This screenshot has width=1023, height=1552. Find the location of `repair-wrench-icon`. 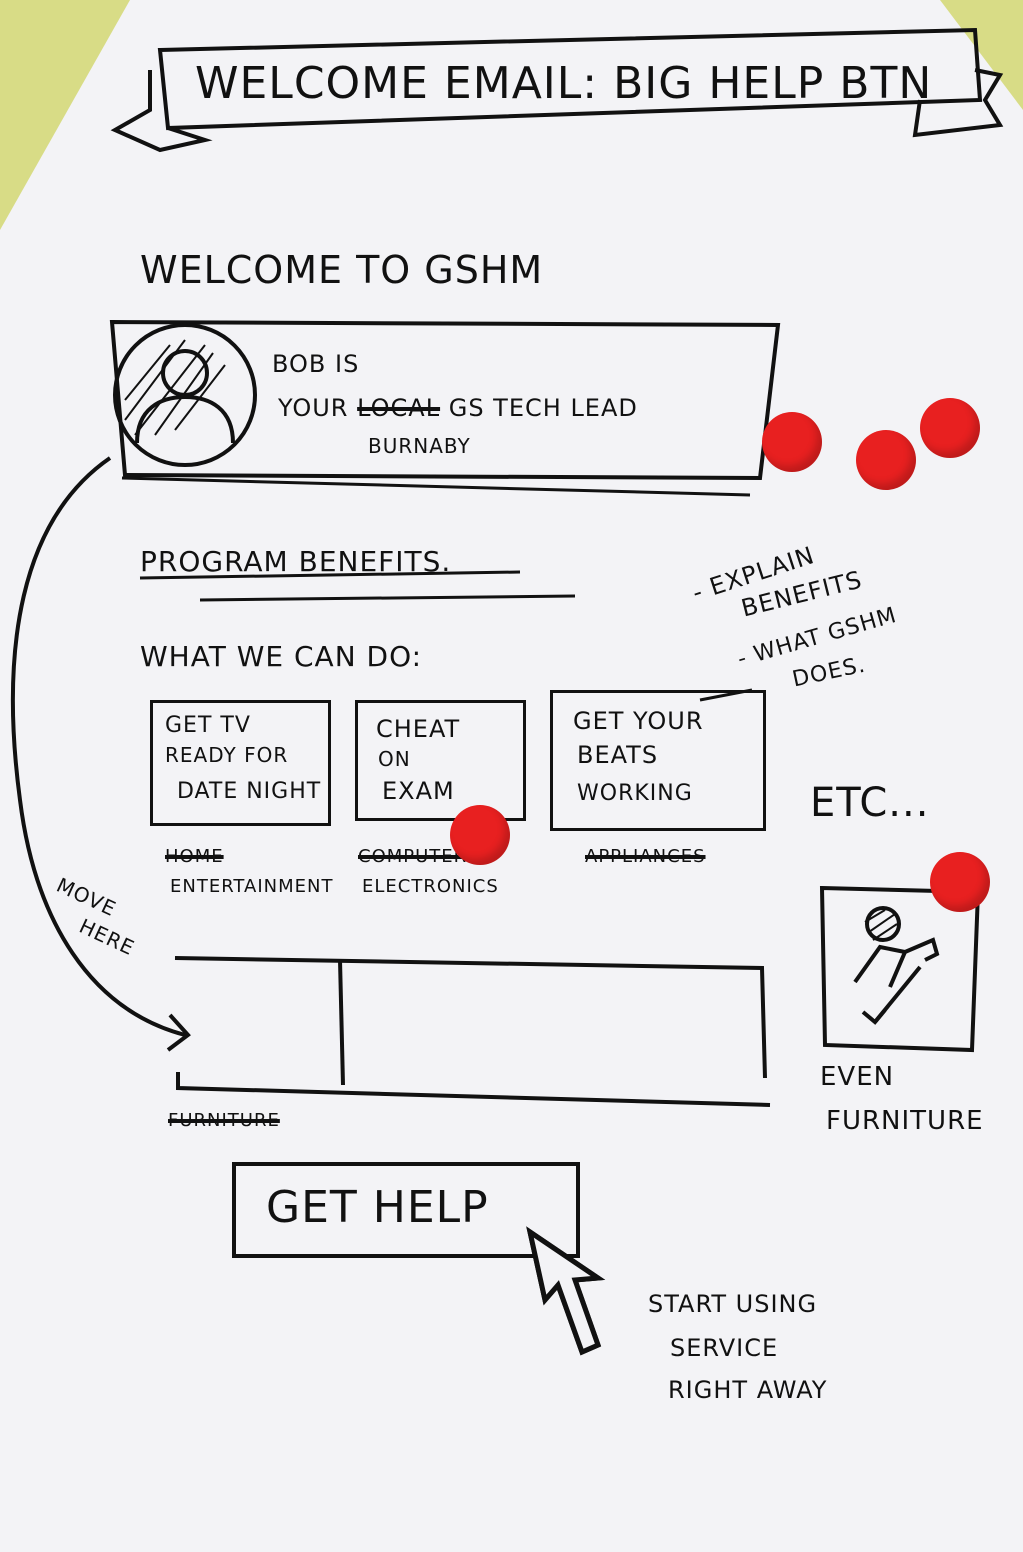

repair-wrench-icon is located at coordinates (896, 965).